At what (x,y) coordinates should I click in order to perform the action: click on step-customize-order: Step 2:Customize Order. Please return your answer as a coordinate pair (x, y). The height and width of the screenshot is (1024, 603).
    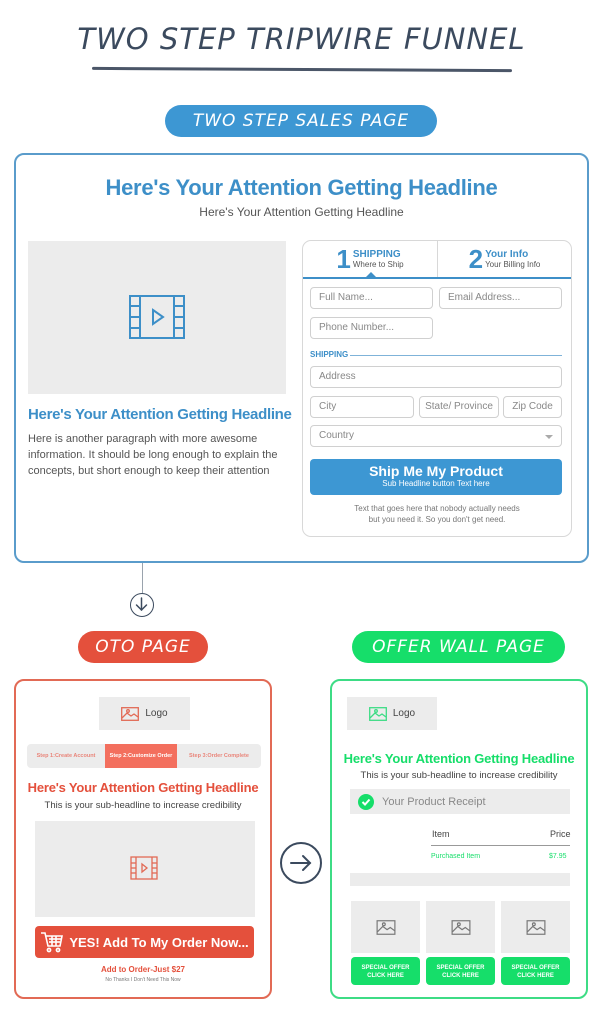
    Looking at the image, I should click on (141, 756).